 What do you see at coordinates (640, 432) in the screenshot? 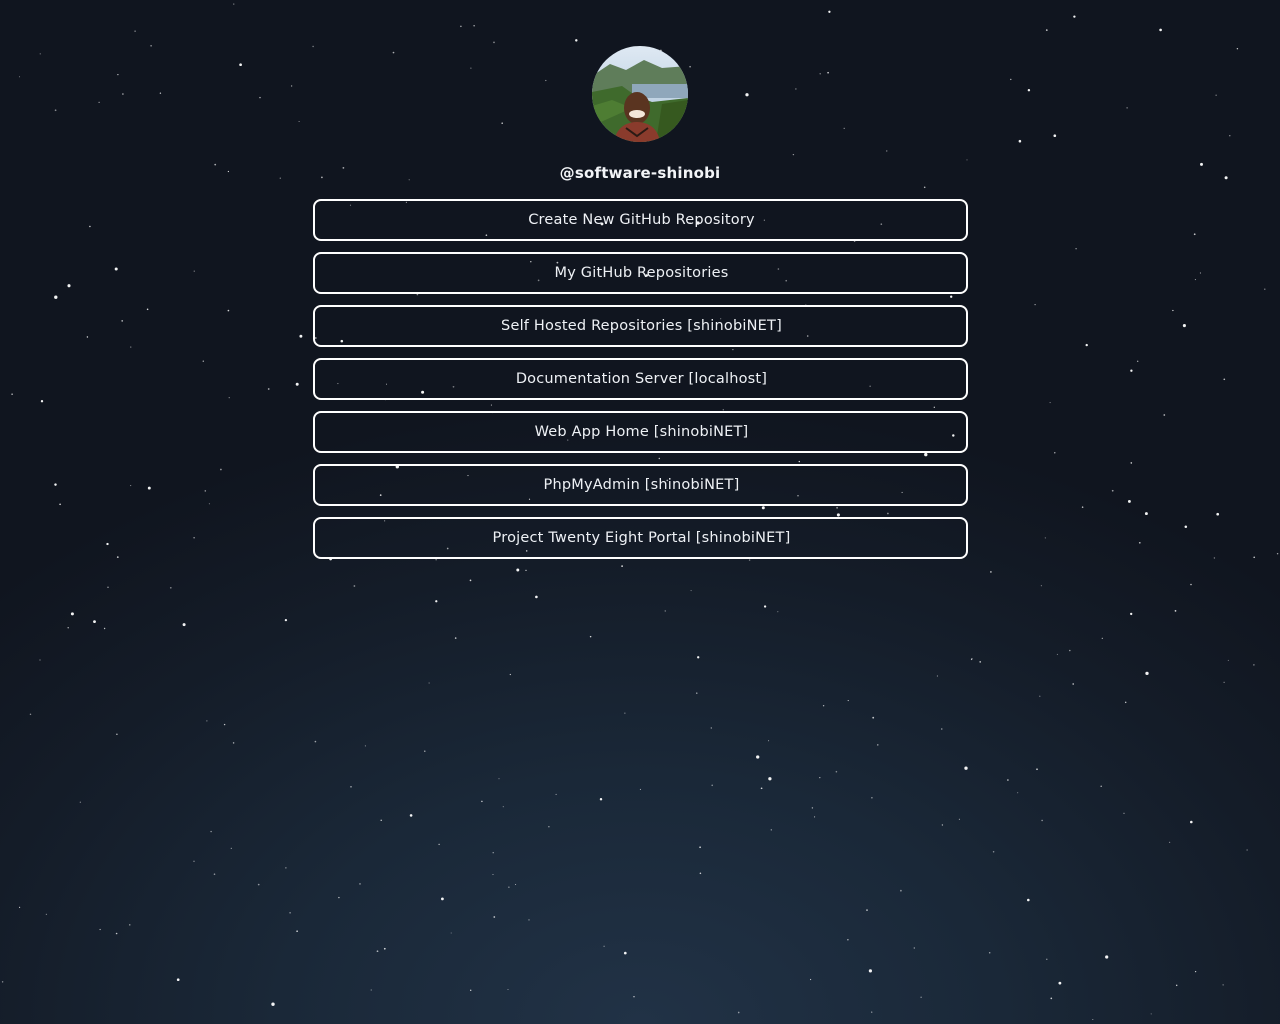
I see `link-button-web-app-home: Web App Home [shinobiNET]` at bounding box center [640, 432].